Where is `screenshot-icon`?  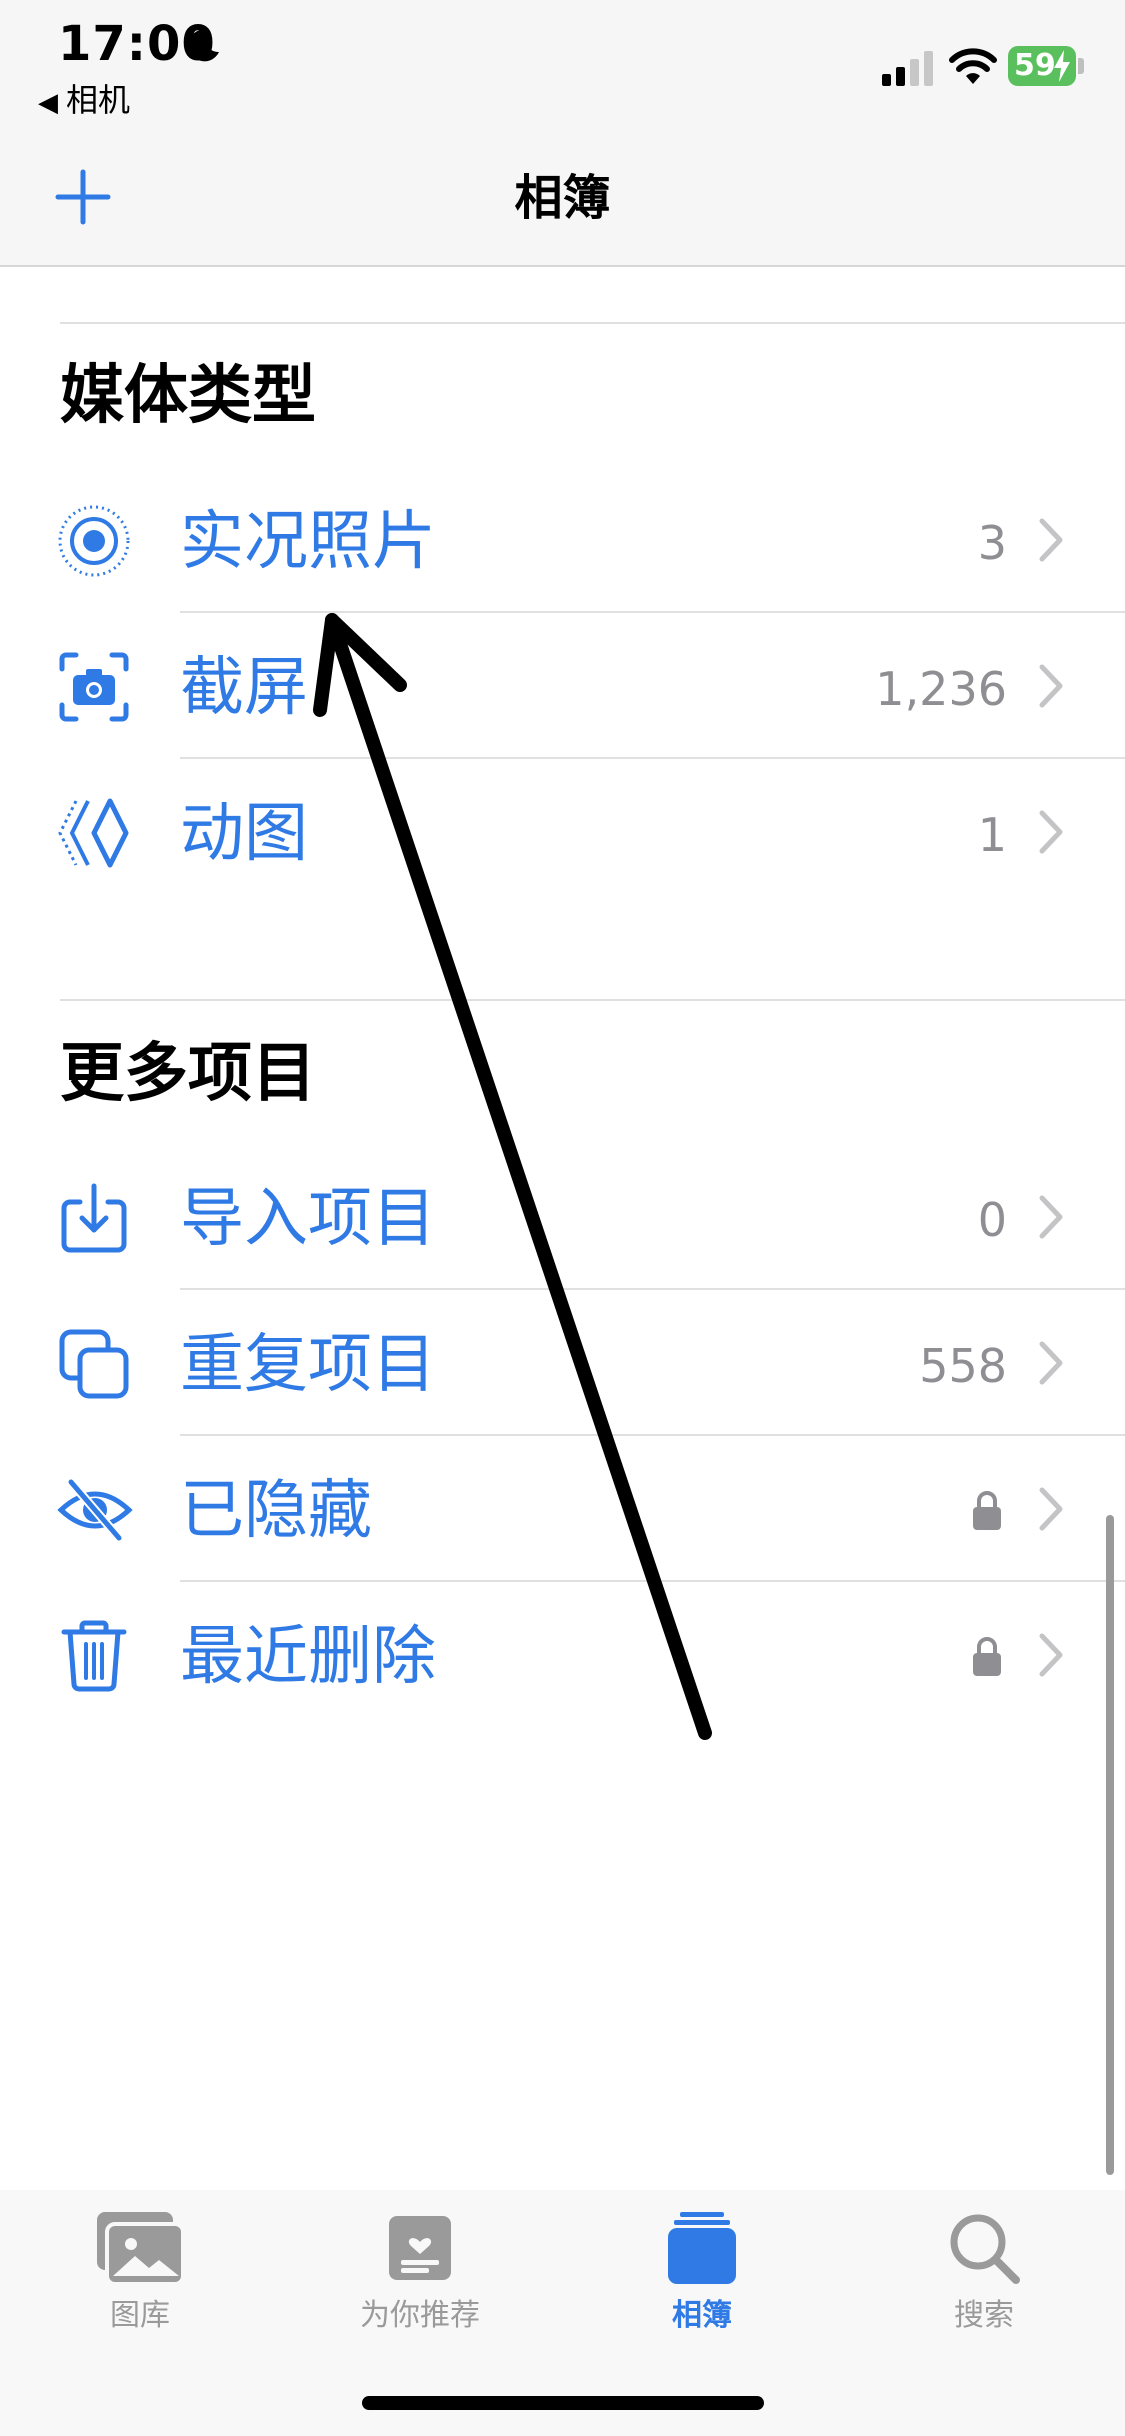 screenshot-icon is located at coordinates (94, 687).